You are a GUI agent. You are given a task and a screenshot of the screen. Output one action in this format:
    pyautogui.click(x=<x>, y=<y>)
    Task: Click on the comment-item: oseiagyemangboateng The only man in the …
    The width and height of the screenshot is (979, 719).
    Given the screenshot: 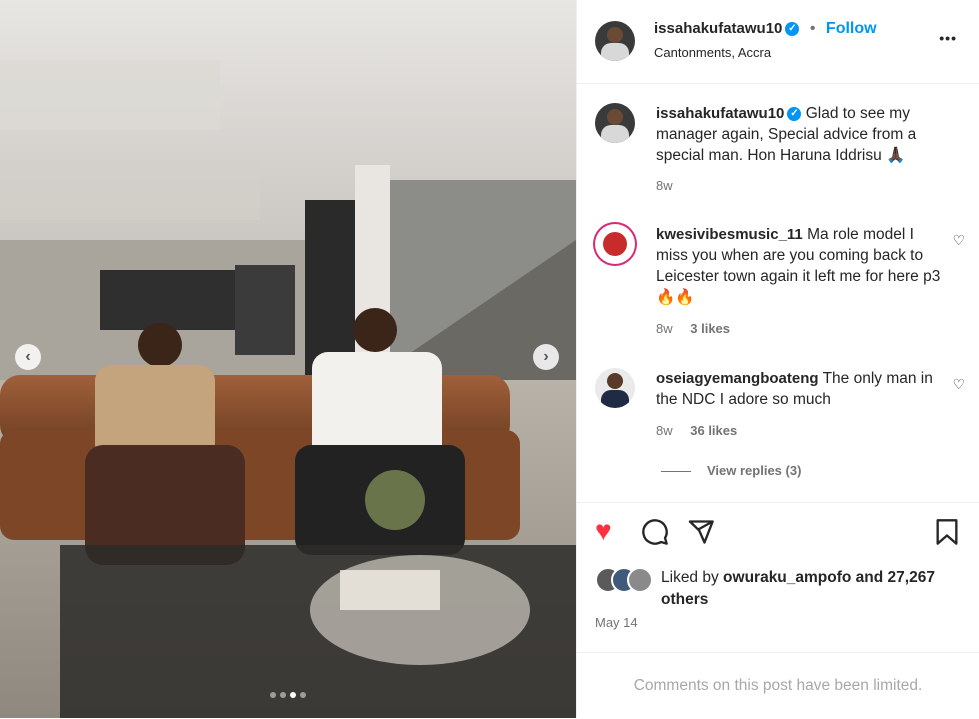 What is the action you would take?
    pyautogui.click(x=780, y=405)
    